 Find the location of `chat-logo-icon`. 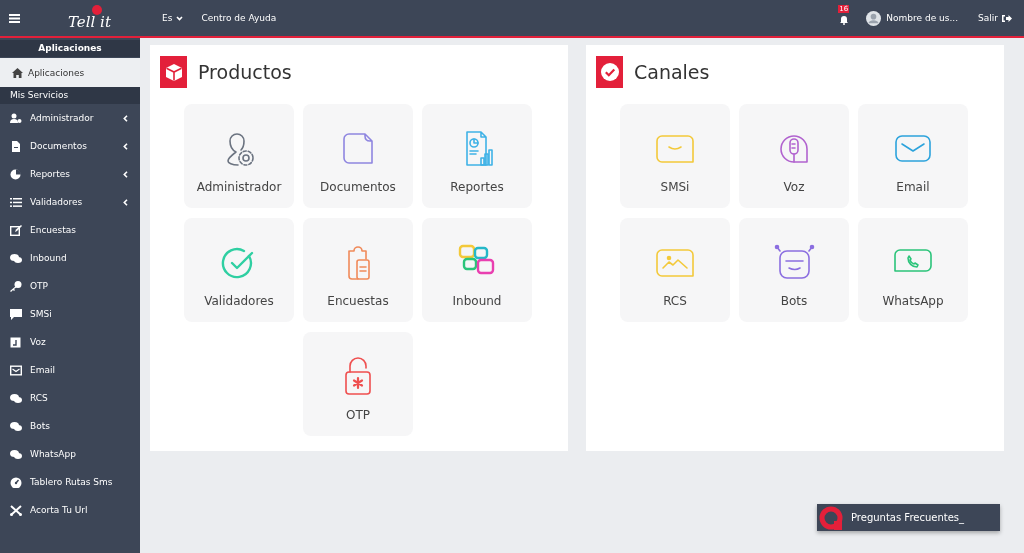

chat-logo-icon is located at coordinates (831, 517).